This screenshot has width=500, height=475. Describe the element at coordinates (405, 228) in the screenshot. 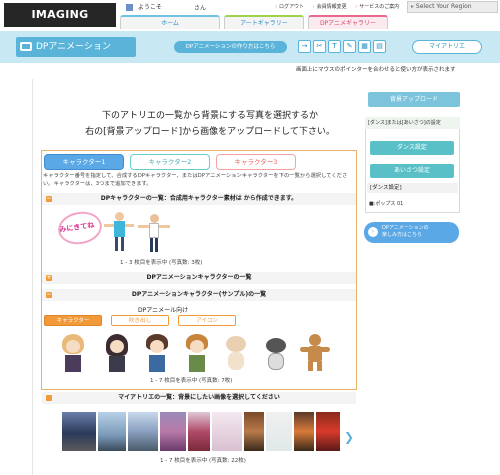

I see `enjoy-guide-line-1: DPアニメーションの` at that location.